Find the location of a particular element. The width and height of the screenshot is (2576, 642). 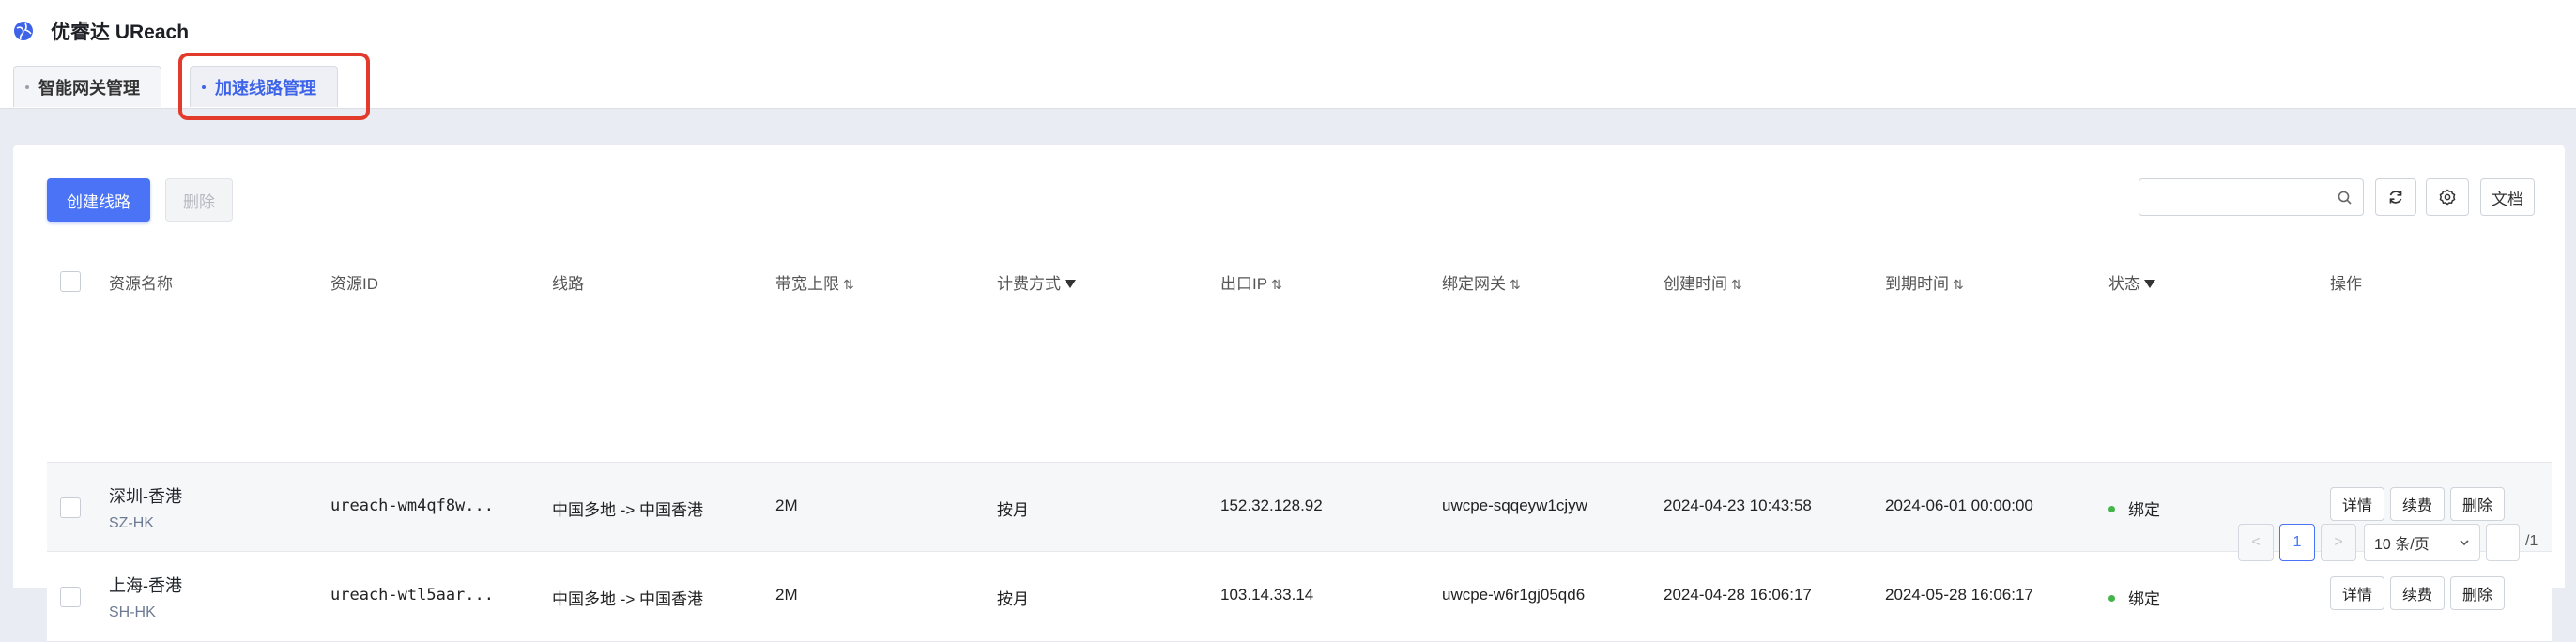

page-1-button: 1 is located at coordinates (2297, 542).